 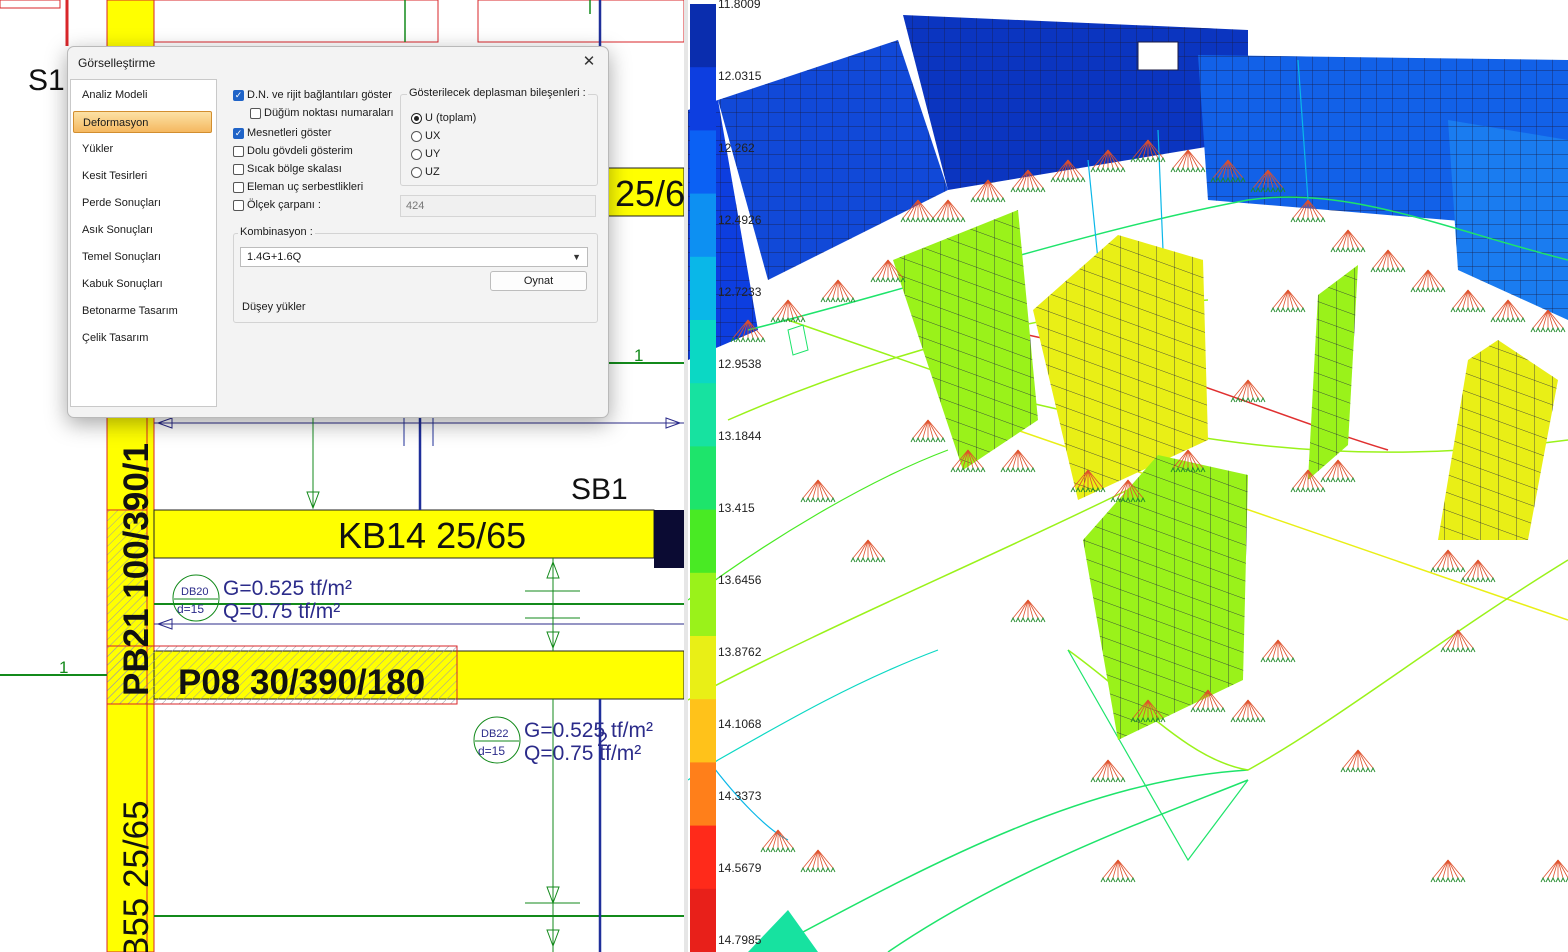 I want to click on option-show-node-links: ✓ D.N. ve rijit bağlantıları göster, so click(x=312, y=95).